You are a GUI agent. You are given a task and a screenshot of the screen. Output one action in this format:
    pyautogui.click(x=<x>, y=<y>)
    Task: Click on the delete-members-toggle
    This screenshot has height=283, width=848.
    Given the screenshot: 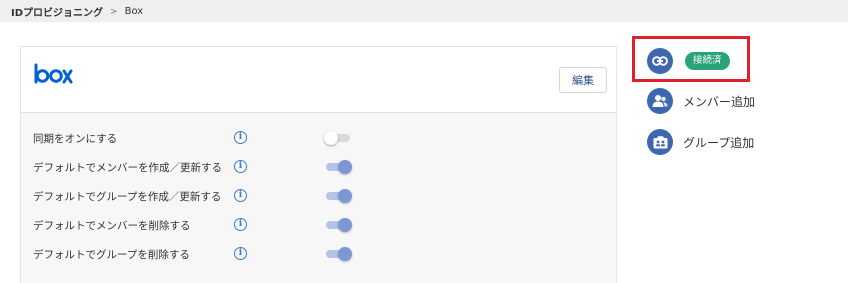 What is the action you would take?
    pyautogui.click(x=339, y=225)
    